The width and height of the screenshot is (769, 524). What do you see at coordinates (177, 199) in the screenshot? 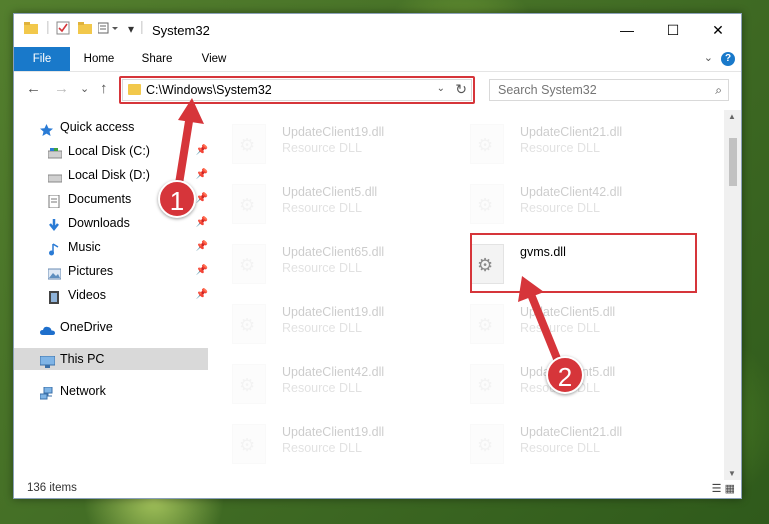
I see `callout-step-1: 1` at bounding box center [177, 199].